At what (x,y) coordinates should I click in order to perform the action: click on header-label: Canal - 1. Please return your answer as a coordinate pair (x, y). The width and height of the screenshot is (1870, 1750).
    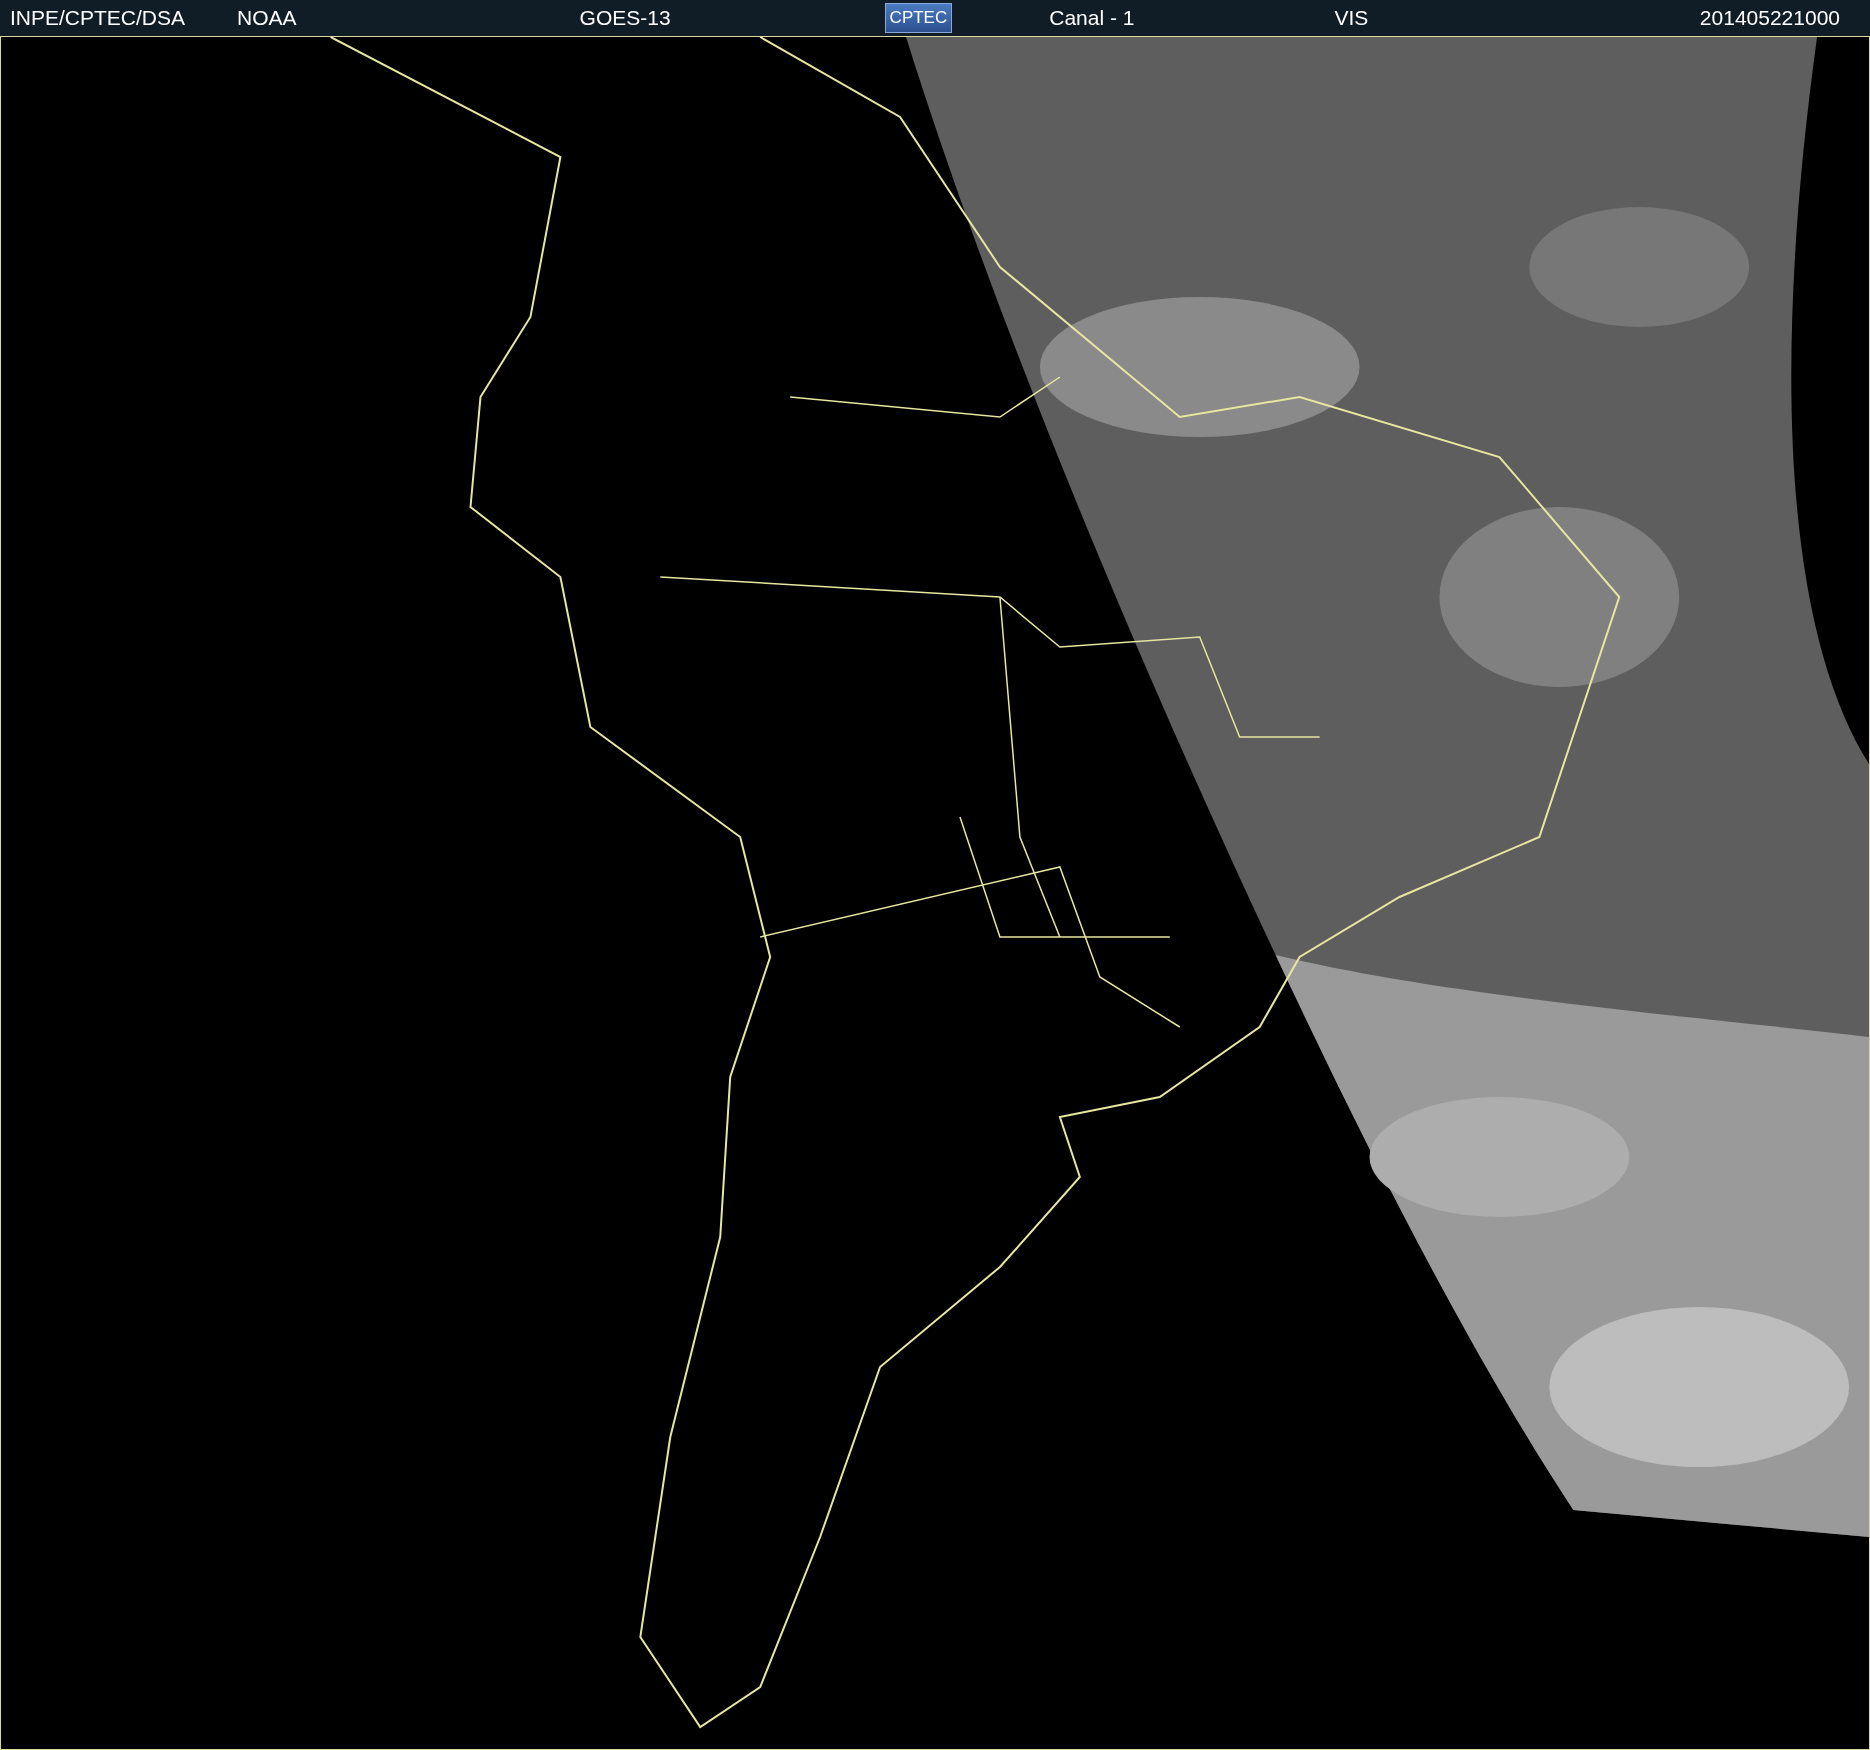
    Looking at the image, I should click on (1092, 18).